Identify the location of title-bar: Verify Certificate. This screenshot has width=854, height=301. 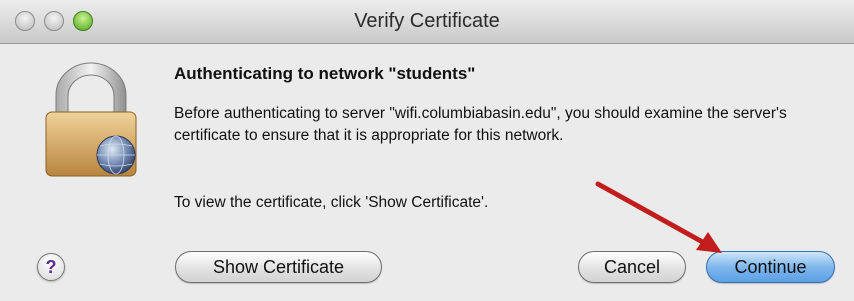
(427, 22).